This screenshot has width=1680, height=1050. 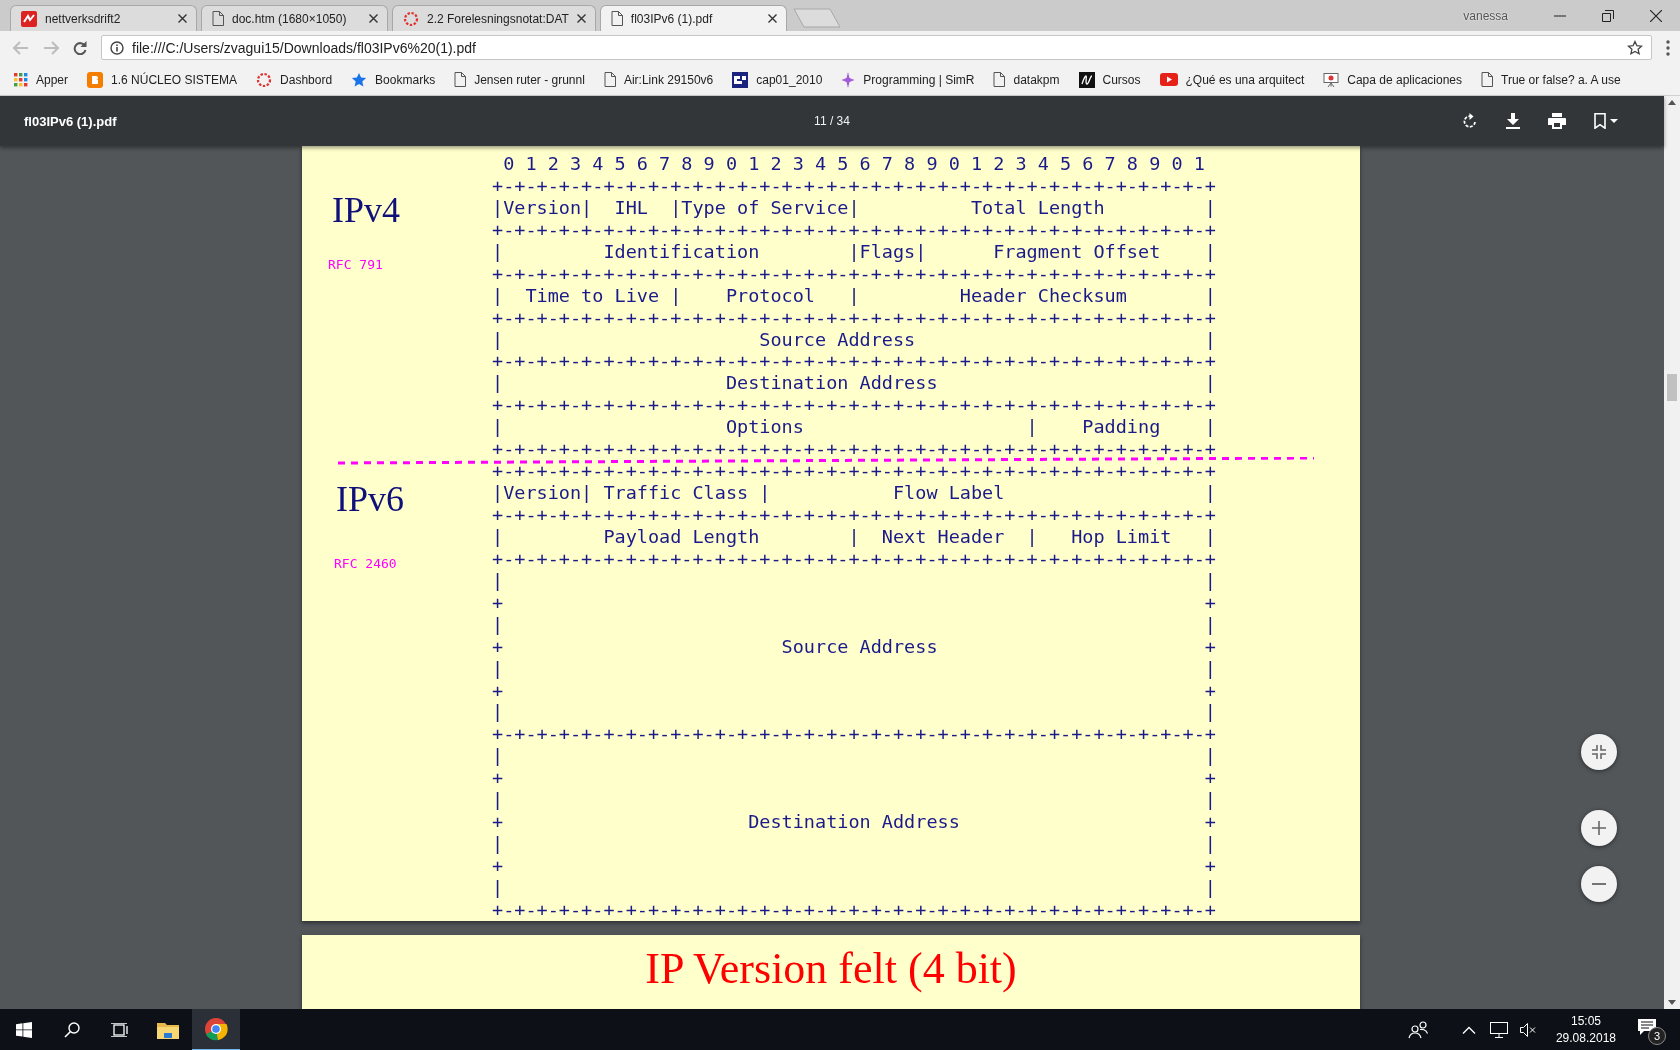 I want to click on diagram-line: |Version| IHL |Type of Service| Total Length |, so click(x=854, y=207).